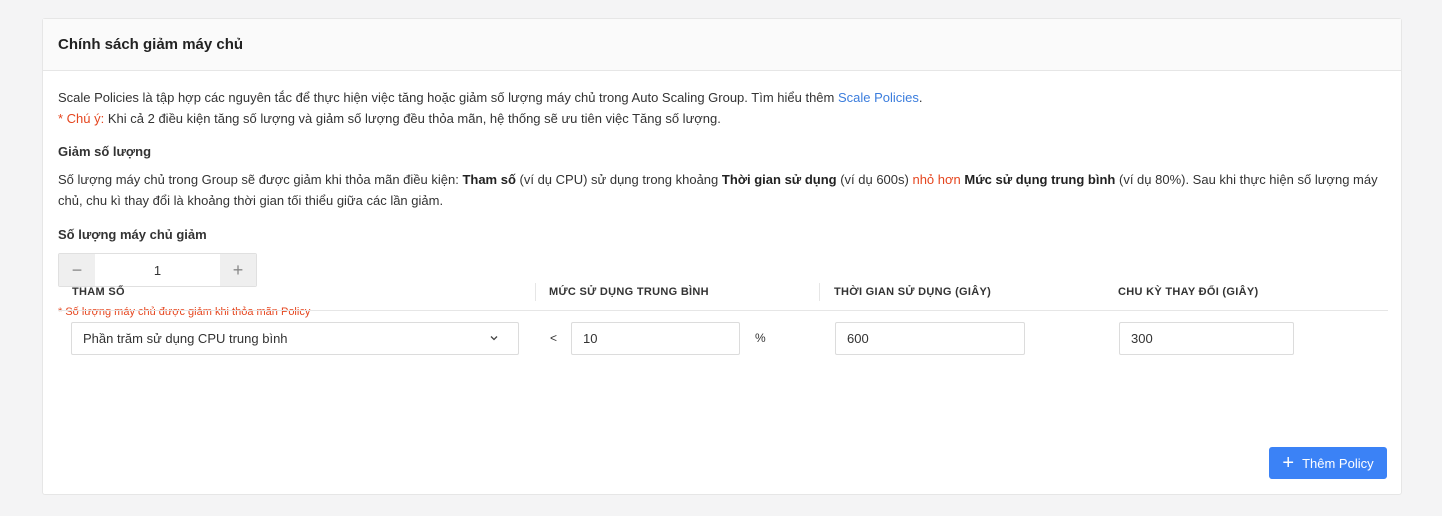 This screenshot has height=516, width=1442. I want to click on param-select: Phần trăm sử dụng CPU trung bình, so click(295, 338).